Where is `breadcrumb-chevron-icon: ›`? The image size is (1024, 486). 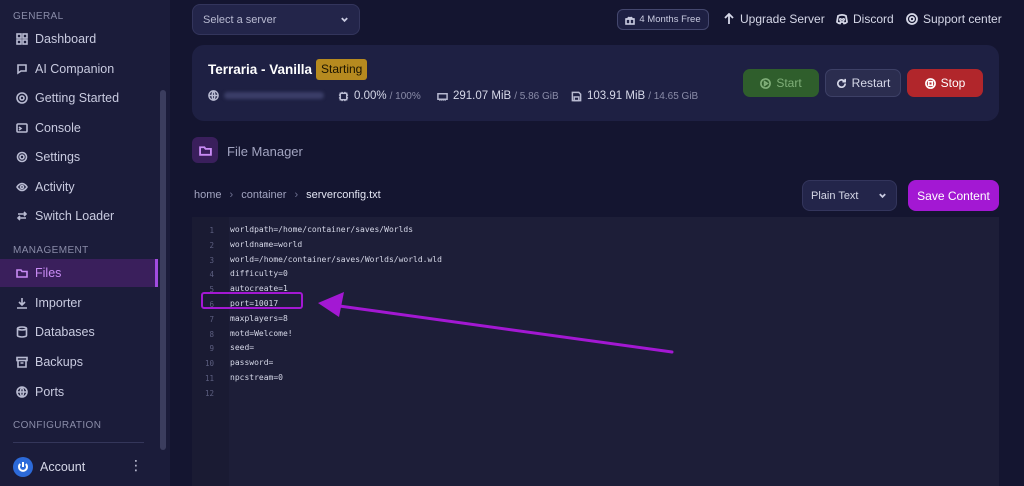
breadcrumb-chevron-icon: › is located at coordinates (231, 195).